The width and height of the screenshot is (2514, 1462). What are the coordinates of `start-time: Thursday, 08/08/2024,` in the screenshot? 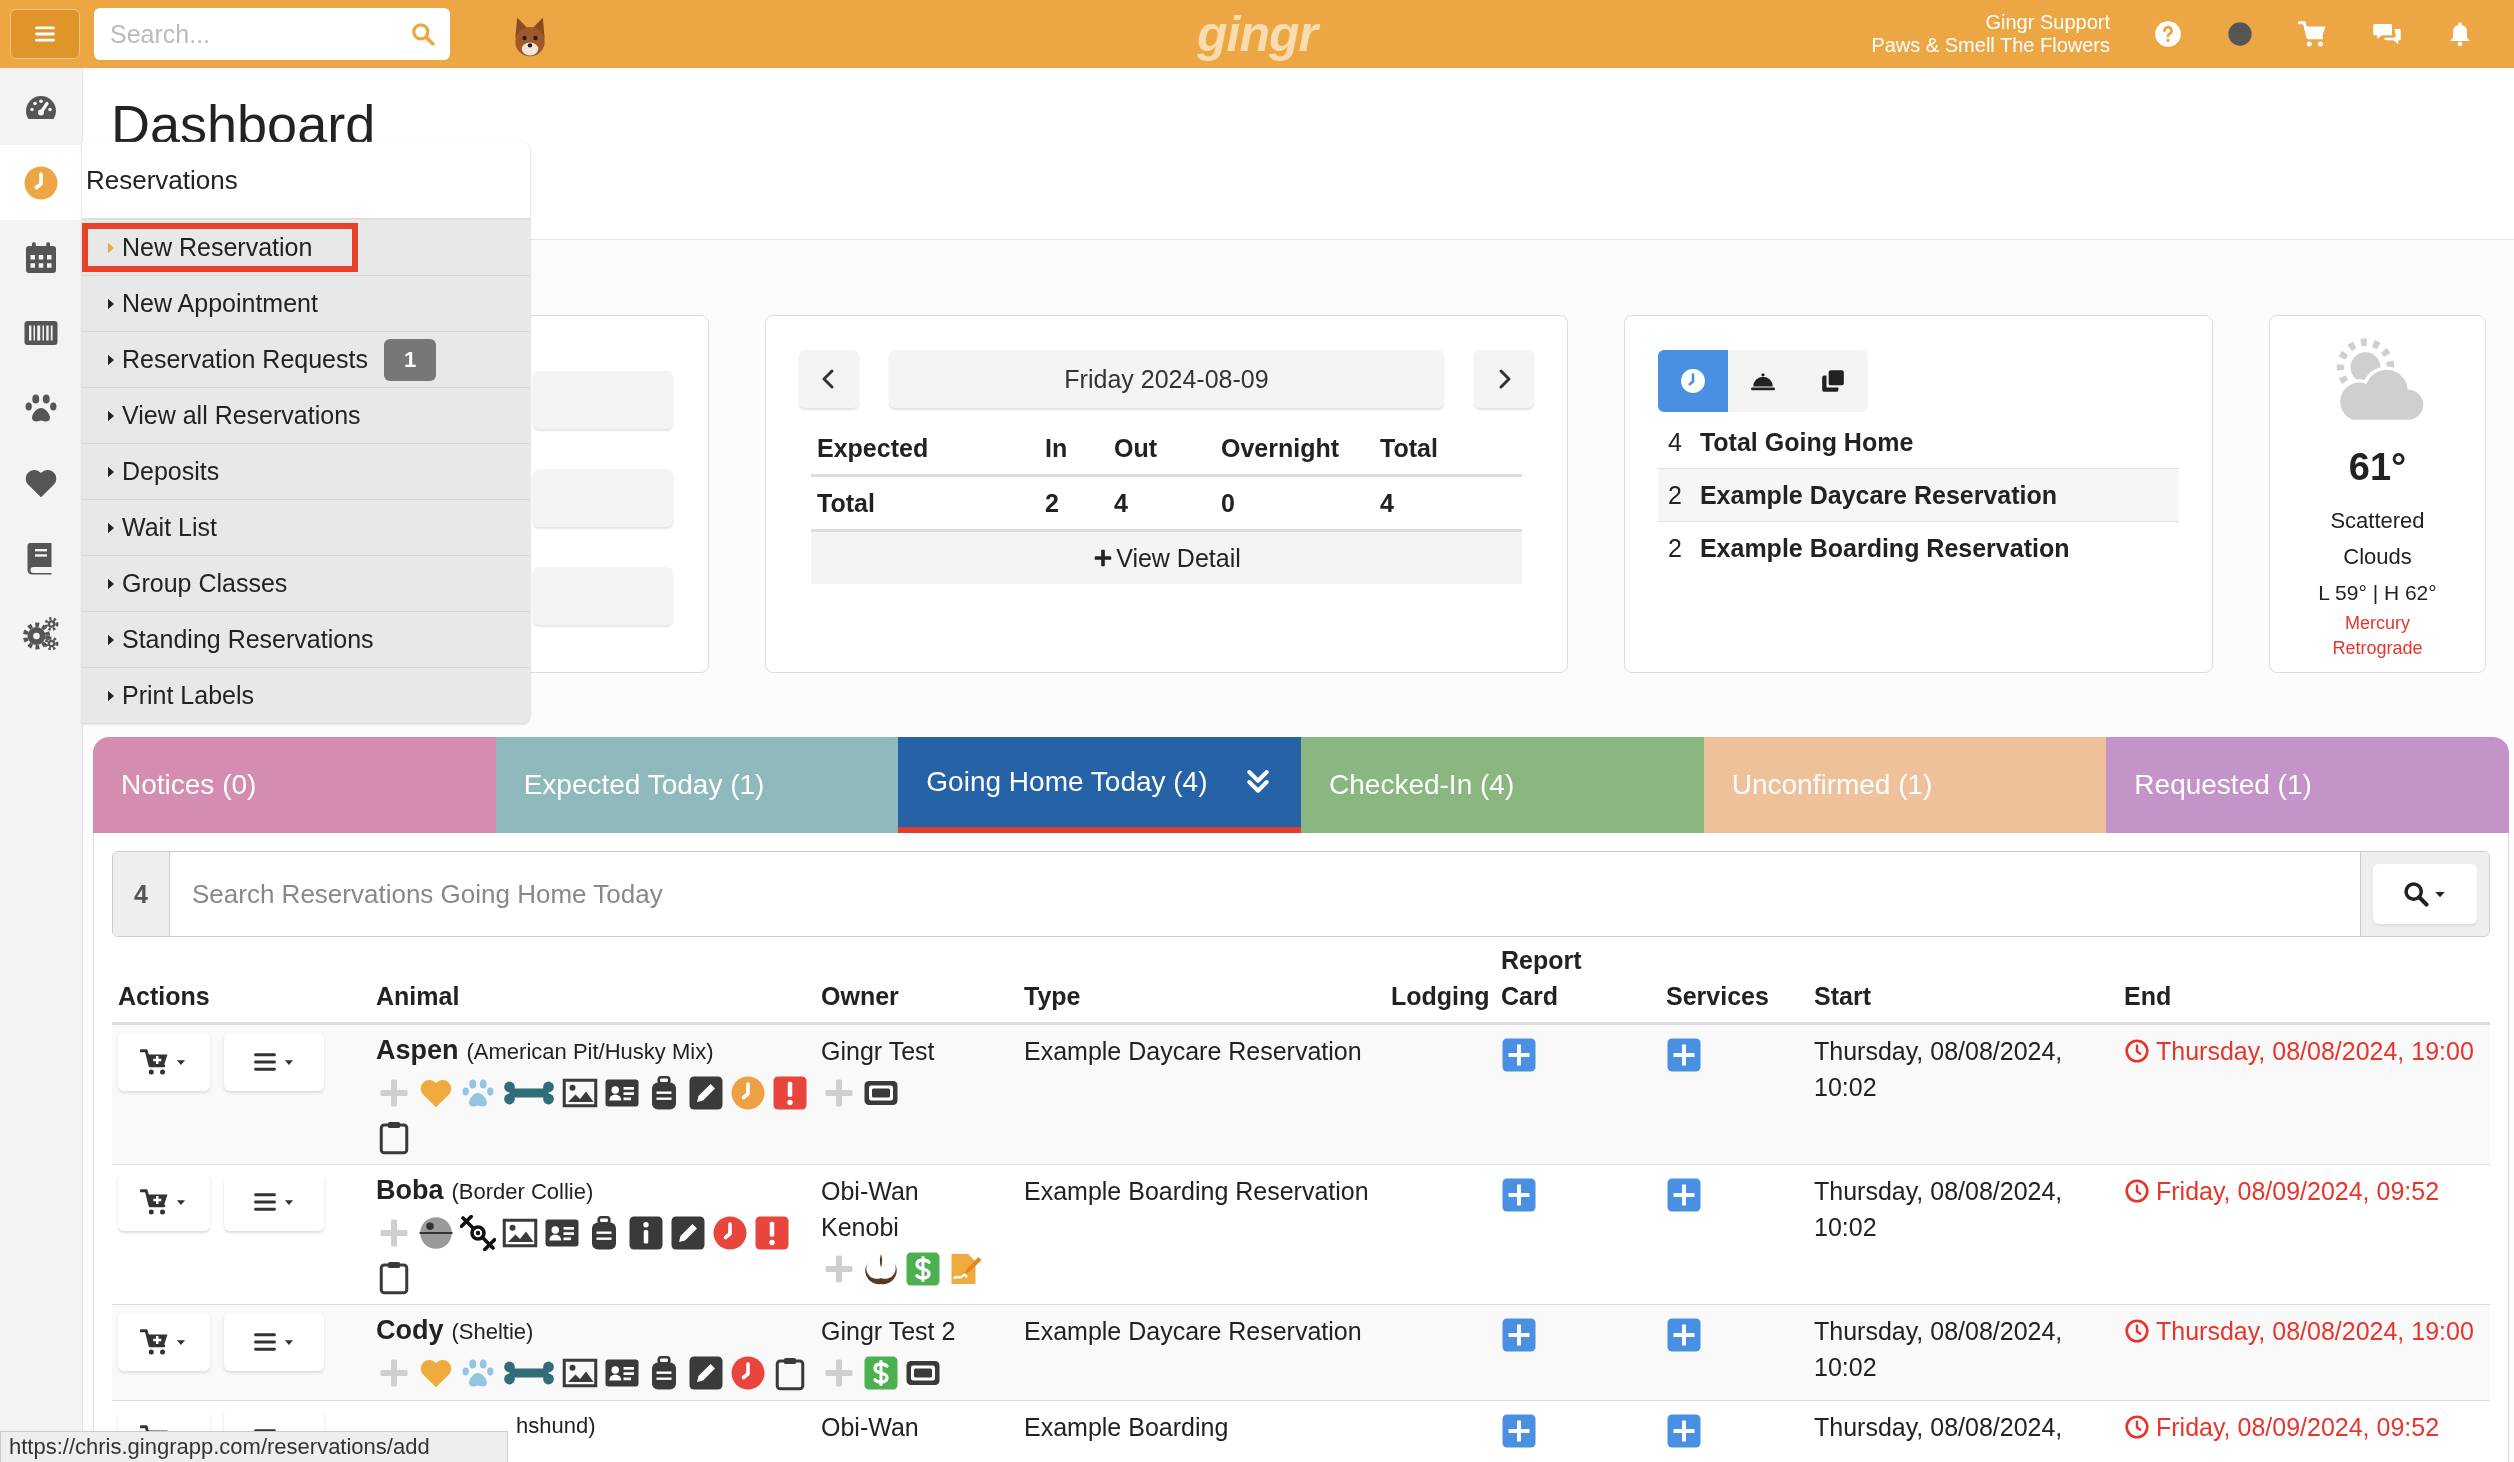 It's located at (1938, 1427).